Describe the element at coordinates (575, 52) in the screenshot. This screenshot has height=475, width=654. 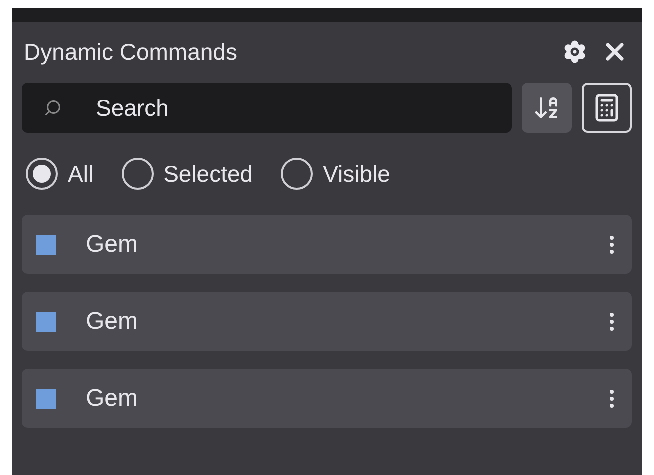
I see `settings-icon` at that location.